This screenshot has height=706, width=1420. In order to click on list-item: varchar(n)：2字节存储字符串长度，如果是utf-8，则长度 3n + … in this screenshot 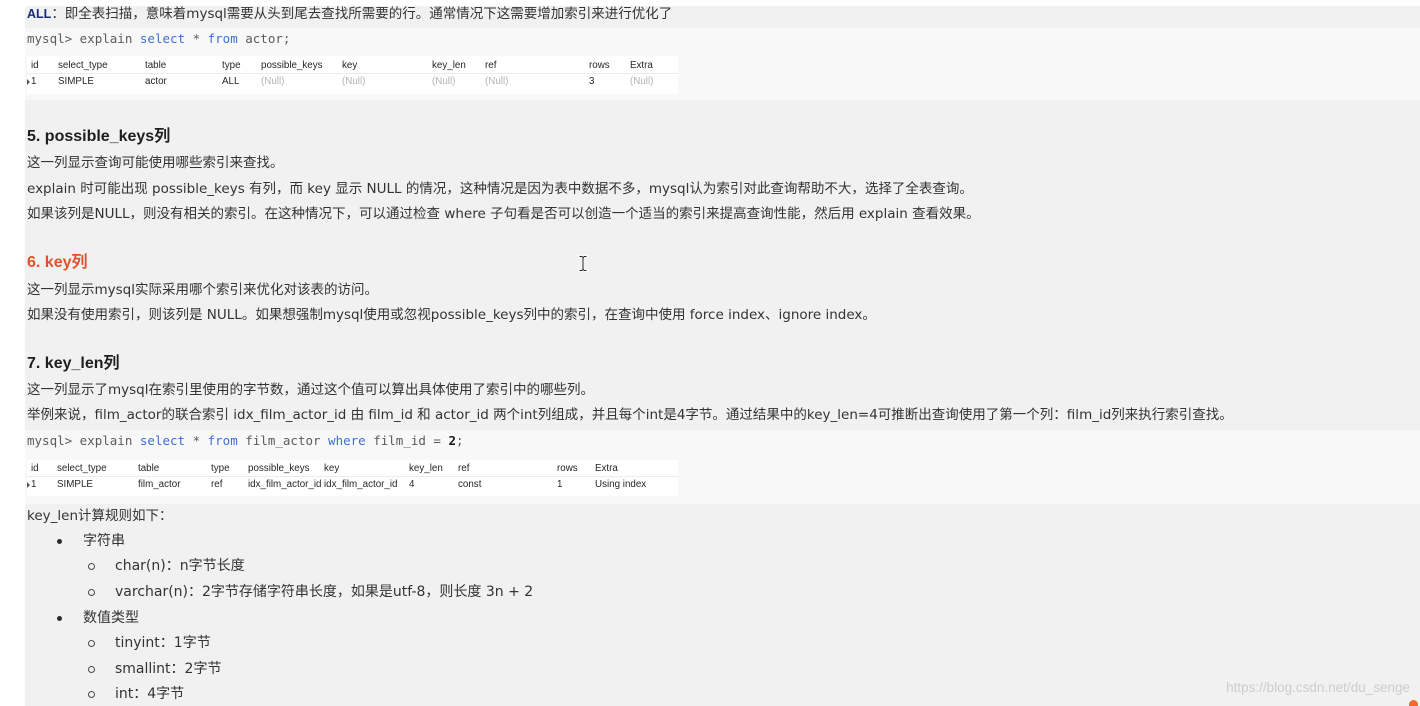, I will do `click(311, 592)`.